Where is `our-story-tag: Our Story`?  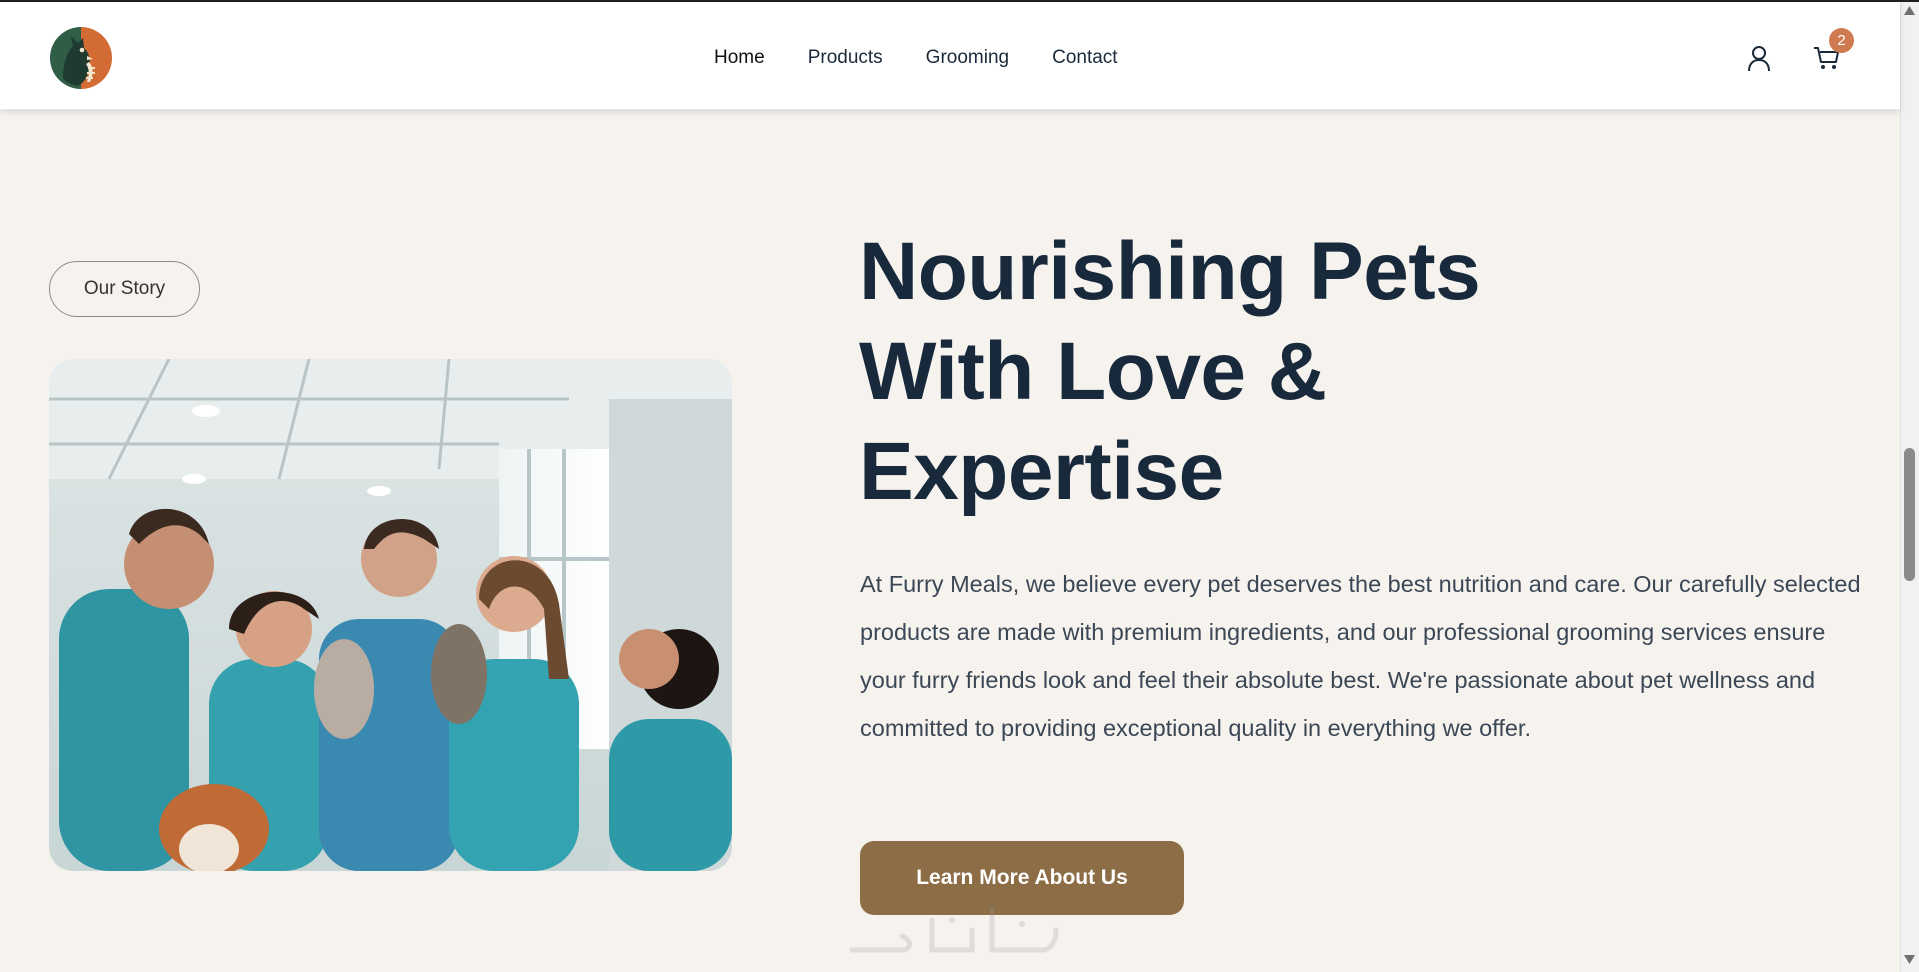
our-story-tag: Our Story is located at coordinates (124, 289).